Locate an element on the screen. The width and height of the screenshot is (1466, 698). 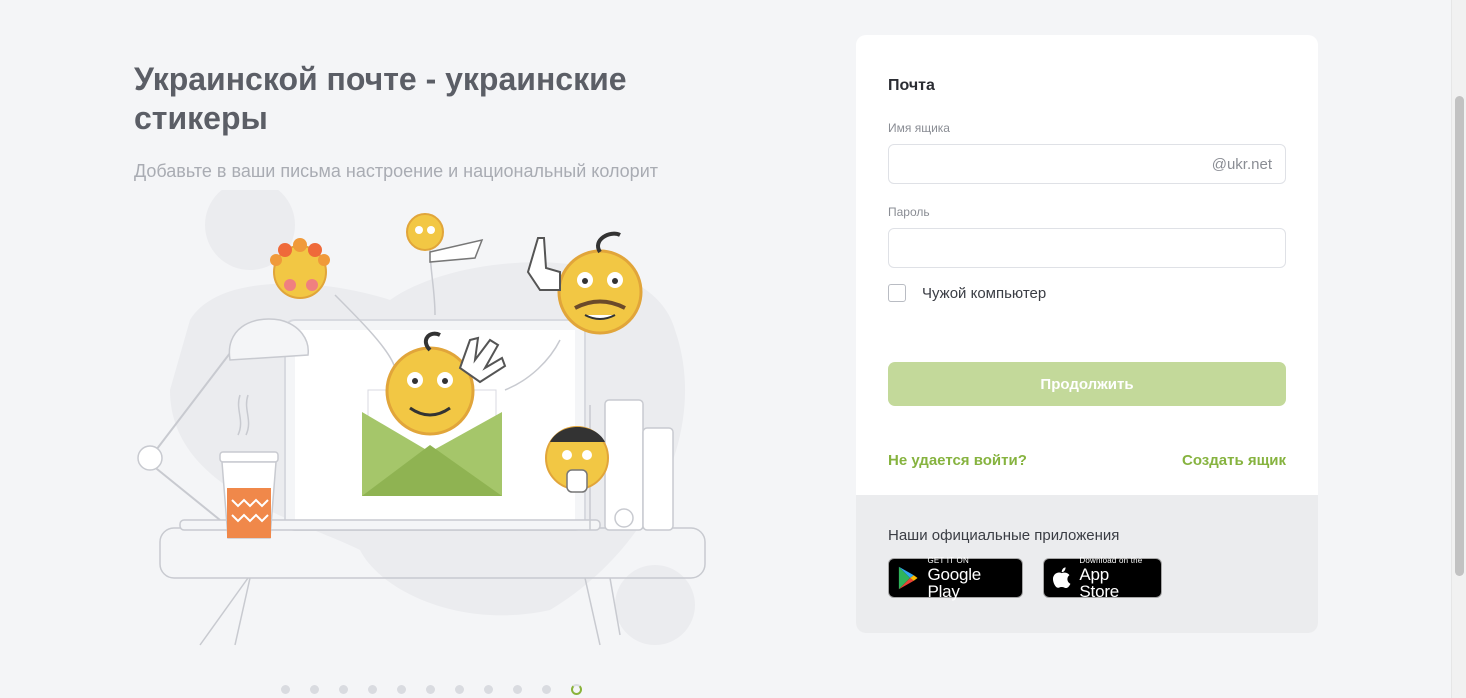
username-label: Имя ящика is located at coordinates (919, 128).